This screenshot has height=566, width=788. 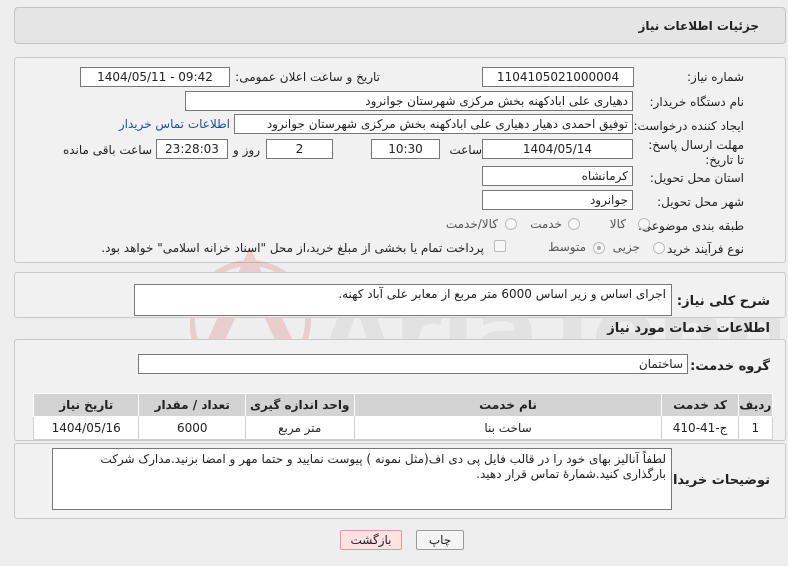 I want to click on remaining-time-field: 23:28:03, so click(x=192, y=149).